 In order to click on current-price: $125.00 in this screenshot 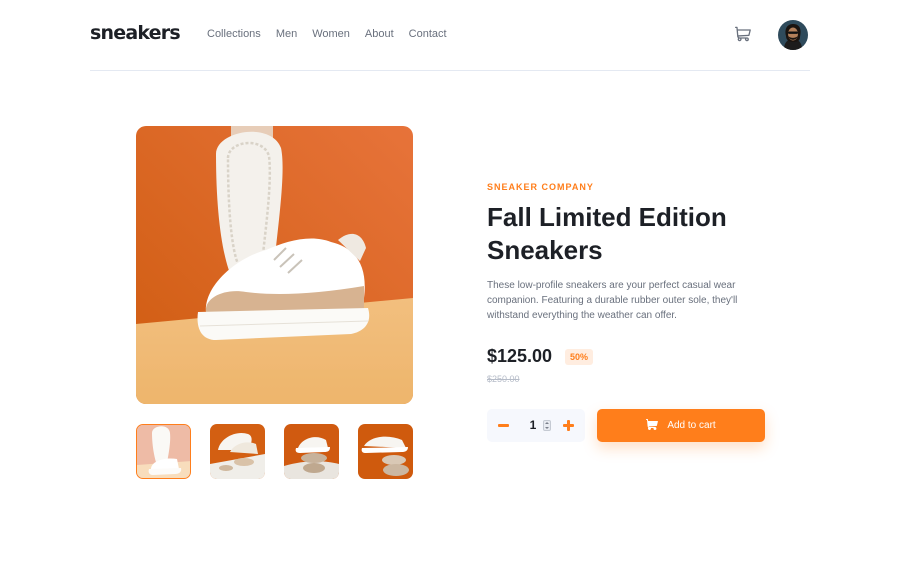, I will do `click(520, 356)`.